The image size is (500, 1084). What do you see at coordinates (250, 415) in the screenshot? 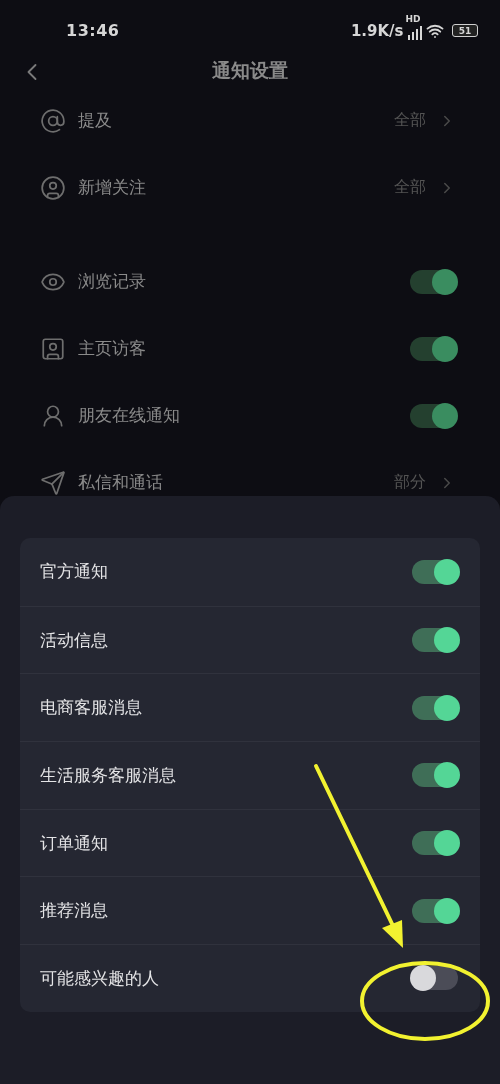
I see `settings-row: 朋友在线通知` at bounding box center [250, 415].